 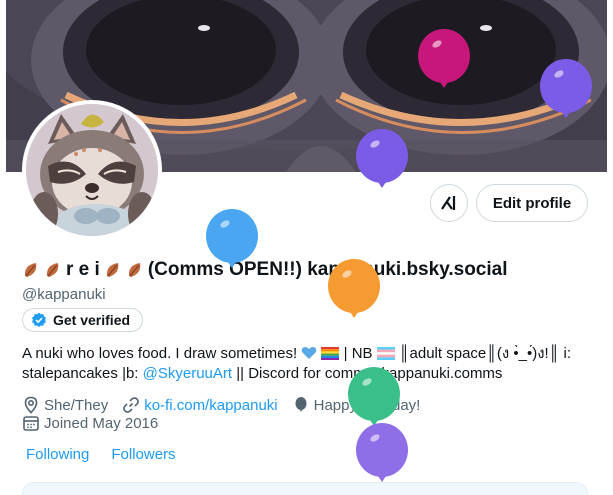 What do you see at coordinates (101, 423) in the screenshot?
I see `joined-text: Joined May 2016` at bounding box center [101, 423].